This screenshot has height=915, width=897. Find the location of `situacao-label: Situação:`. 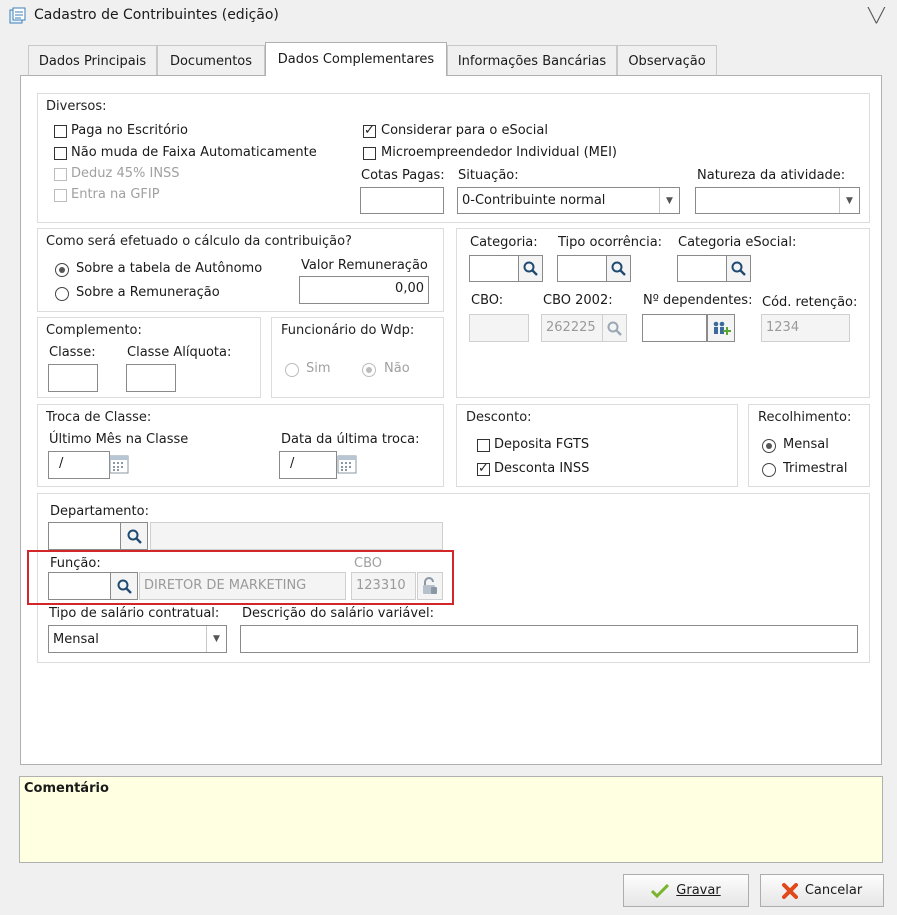

situacao-label: Situação: is located at coordinates (488, 175).